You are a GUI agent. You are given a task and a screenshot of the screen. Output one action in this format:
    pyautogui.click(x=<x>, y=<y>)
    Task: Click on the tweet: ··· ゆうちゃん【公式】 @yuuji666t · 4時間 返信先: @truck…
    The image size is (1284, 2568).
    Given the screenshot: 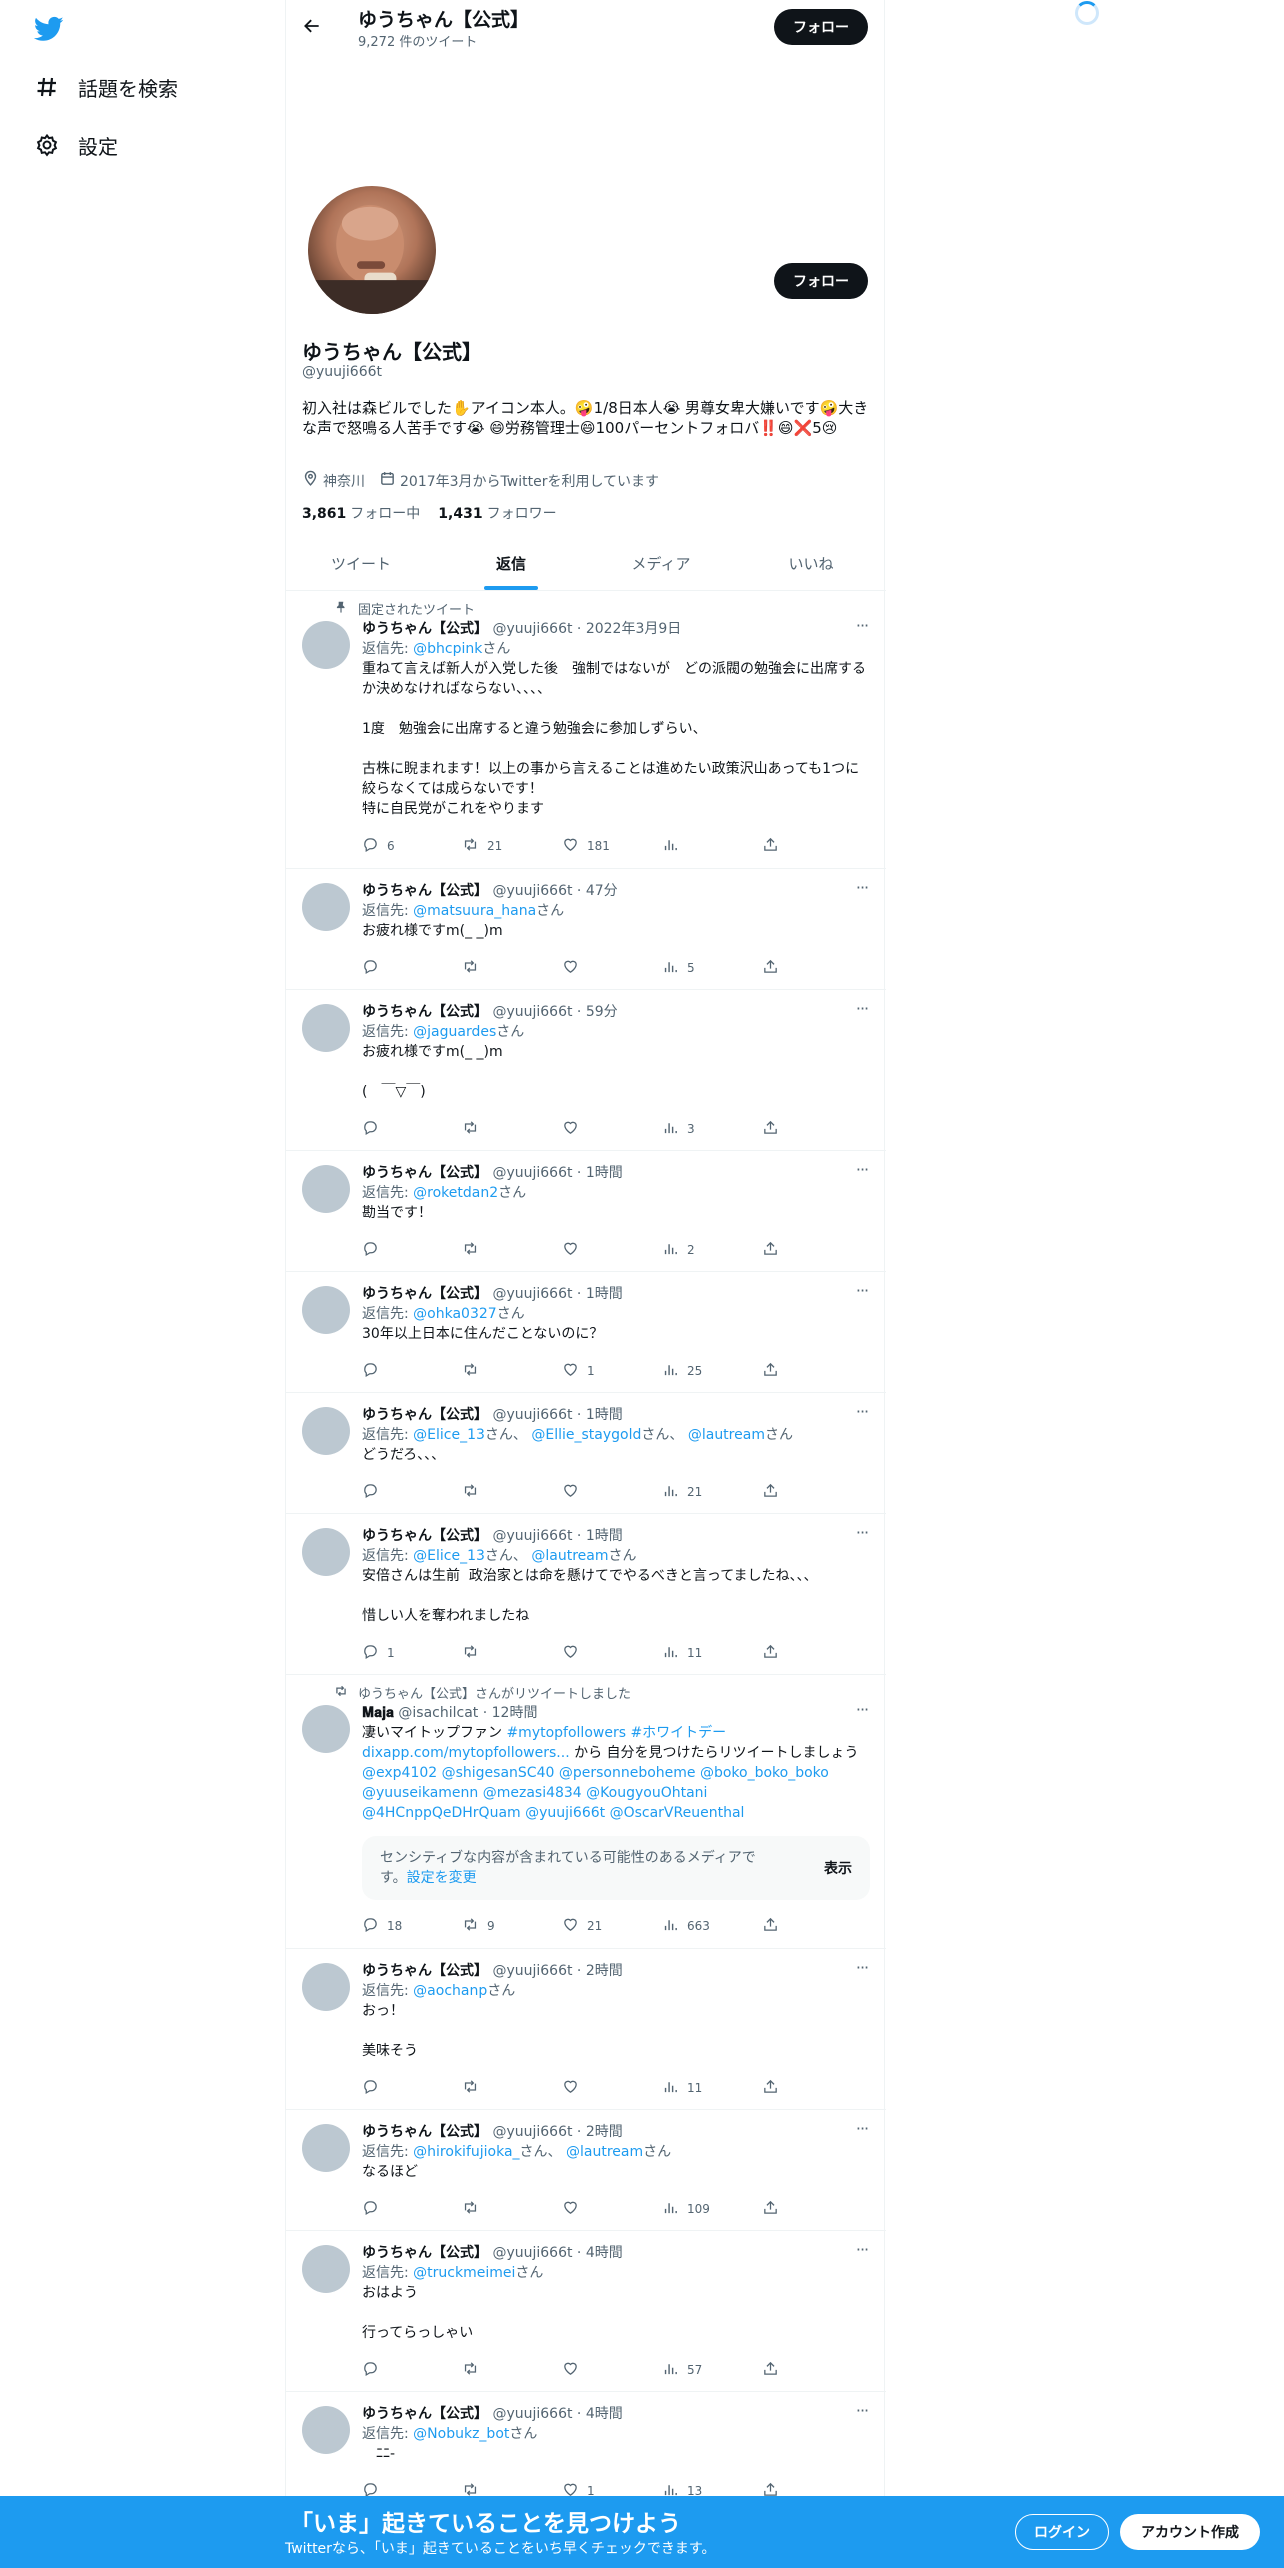 What is the action you would take?
    pyautogui.click(x=586, y=2311)
    